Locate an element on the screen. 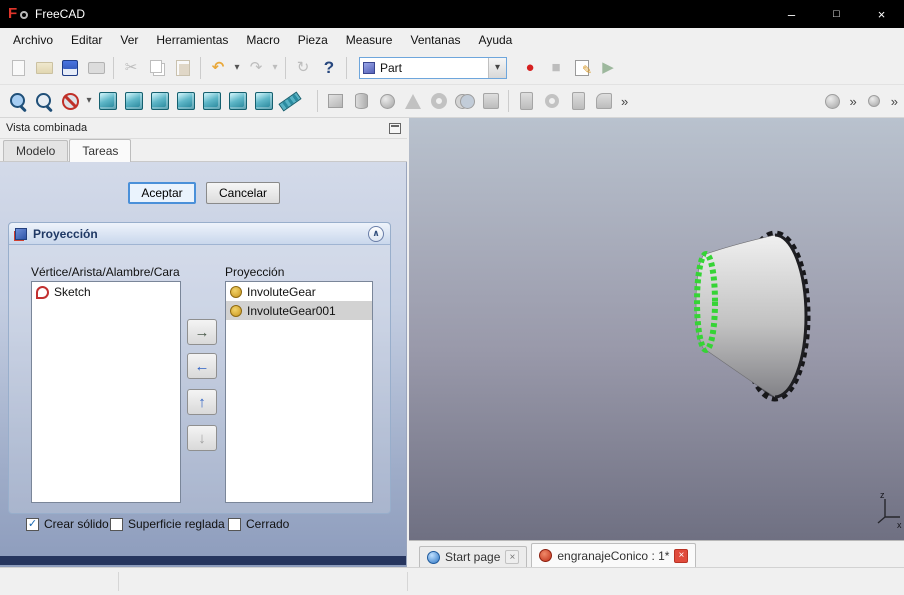  undo-button: ↶ is located at coordinates (218, 68).